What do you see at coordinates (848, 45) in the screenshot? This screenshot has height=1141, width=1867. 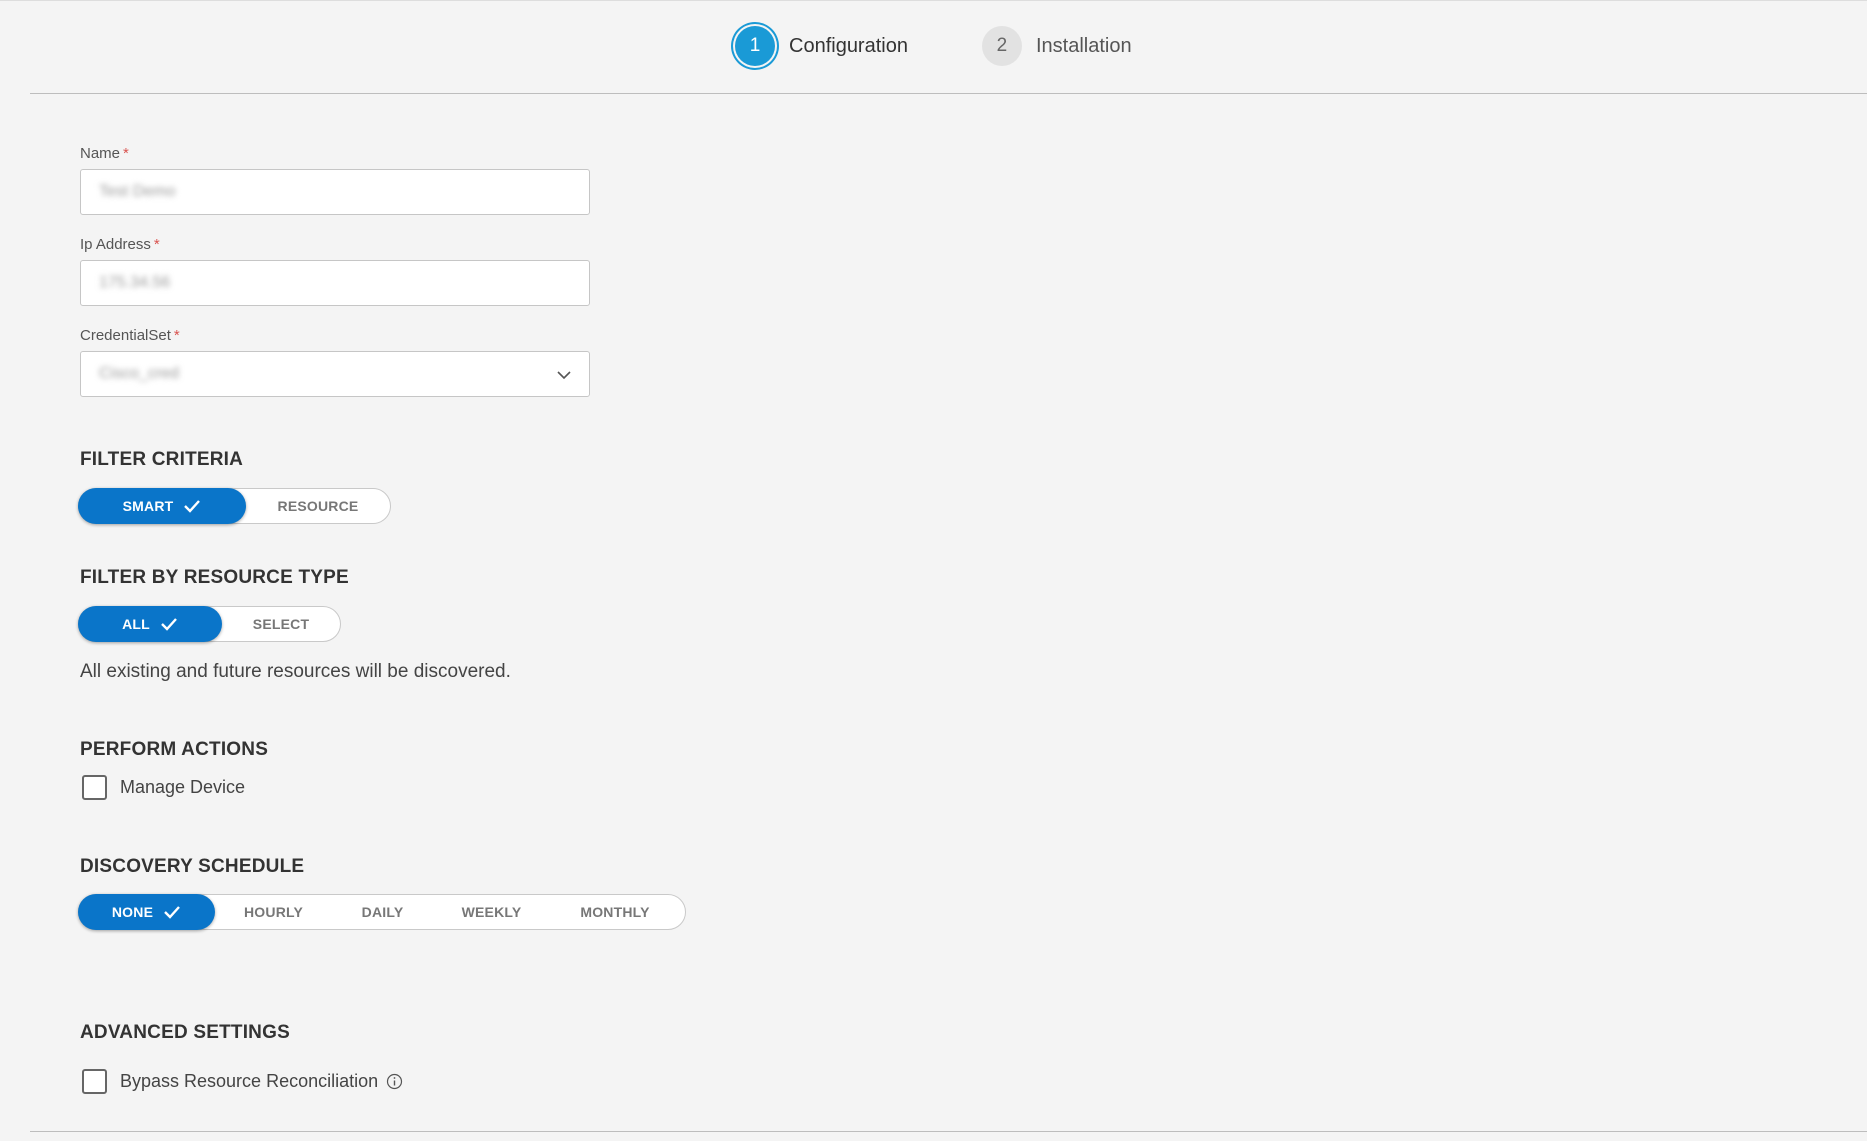 I see `step-label: Configuration` at bounding box center [848, 45].